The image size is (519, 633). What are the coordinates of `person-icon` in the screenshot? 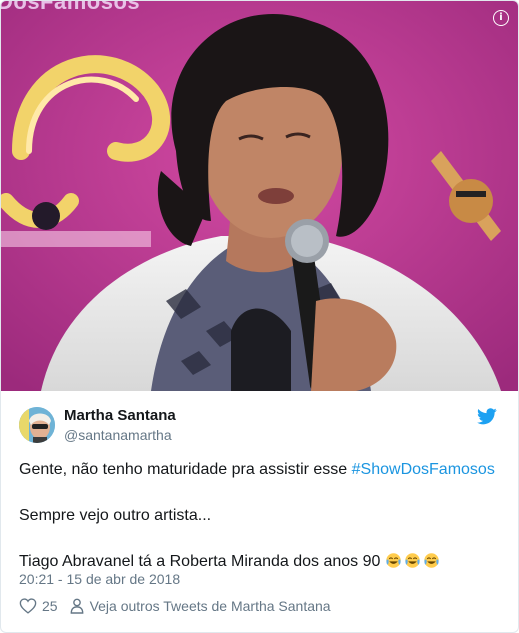 It's located at (76, 606).